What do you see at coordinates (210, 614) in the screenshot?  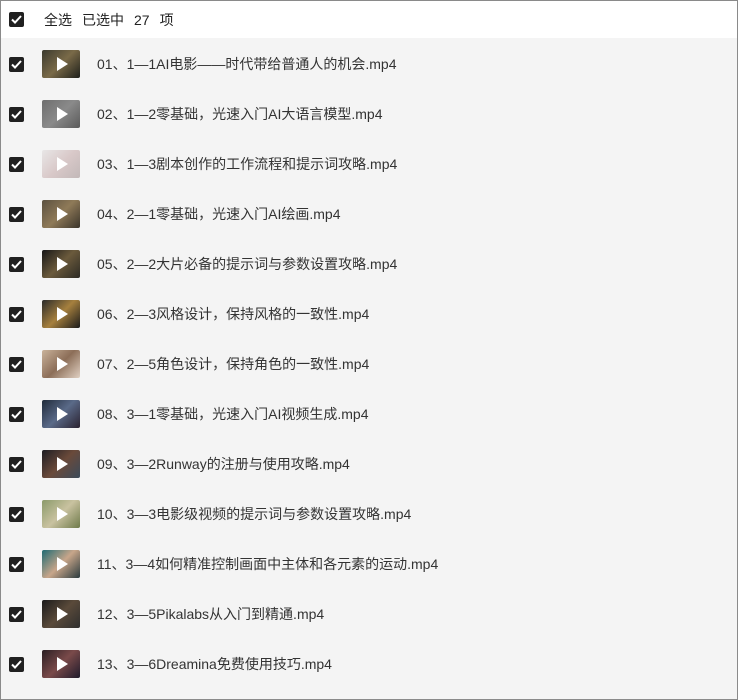 I see `file-name: 12、3—5Pikalabs从入门到精通.mp4` at bounding box center [210, 614].